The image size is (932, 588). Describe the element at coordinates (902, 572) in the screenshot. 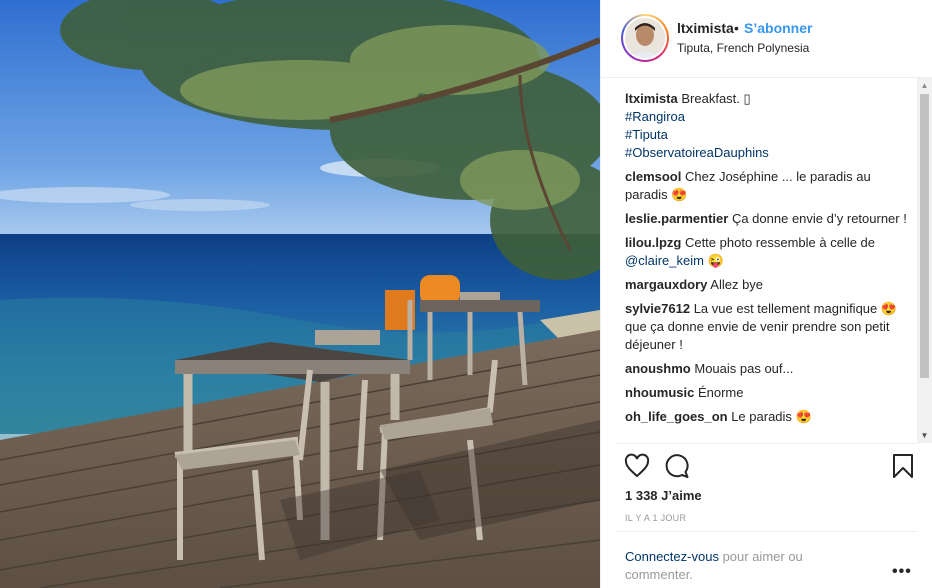

I see `more-options-icon: •••` at that location.